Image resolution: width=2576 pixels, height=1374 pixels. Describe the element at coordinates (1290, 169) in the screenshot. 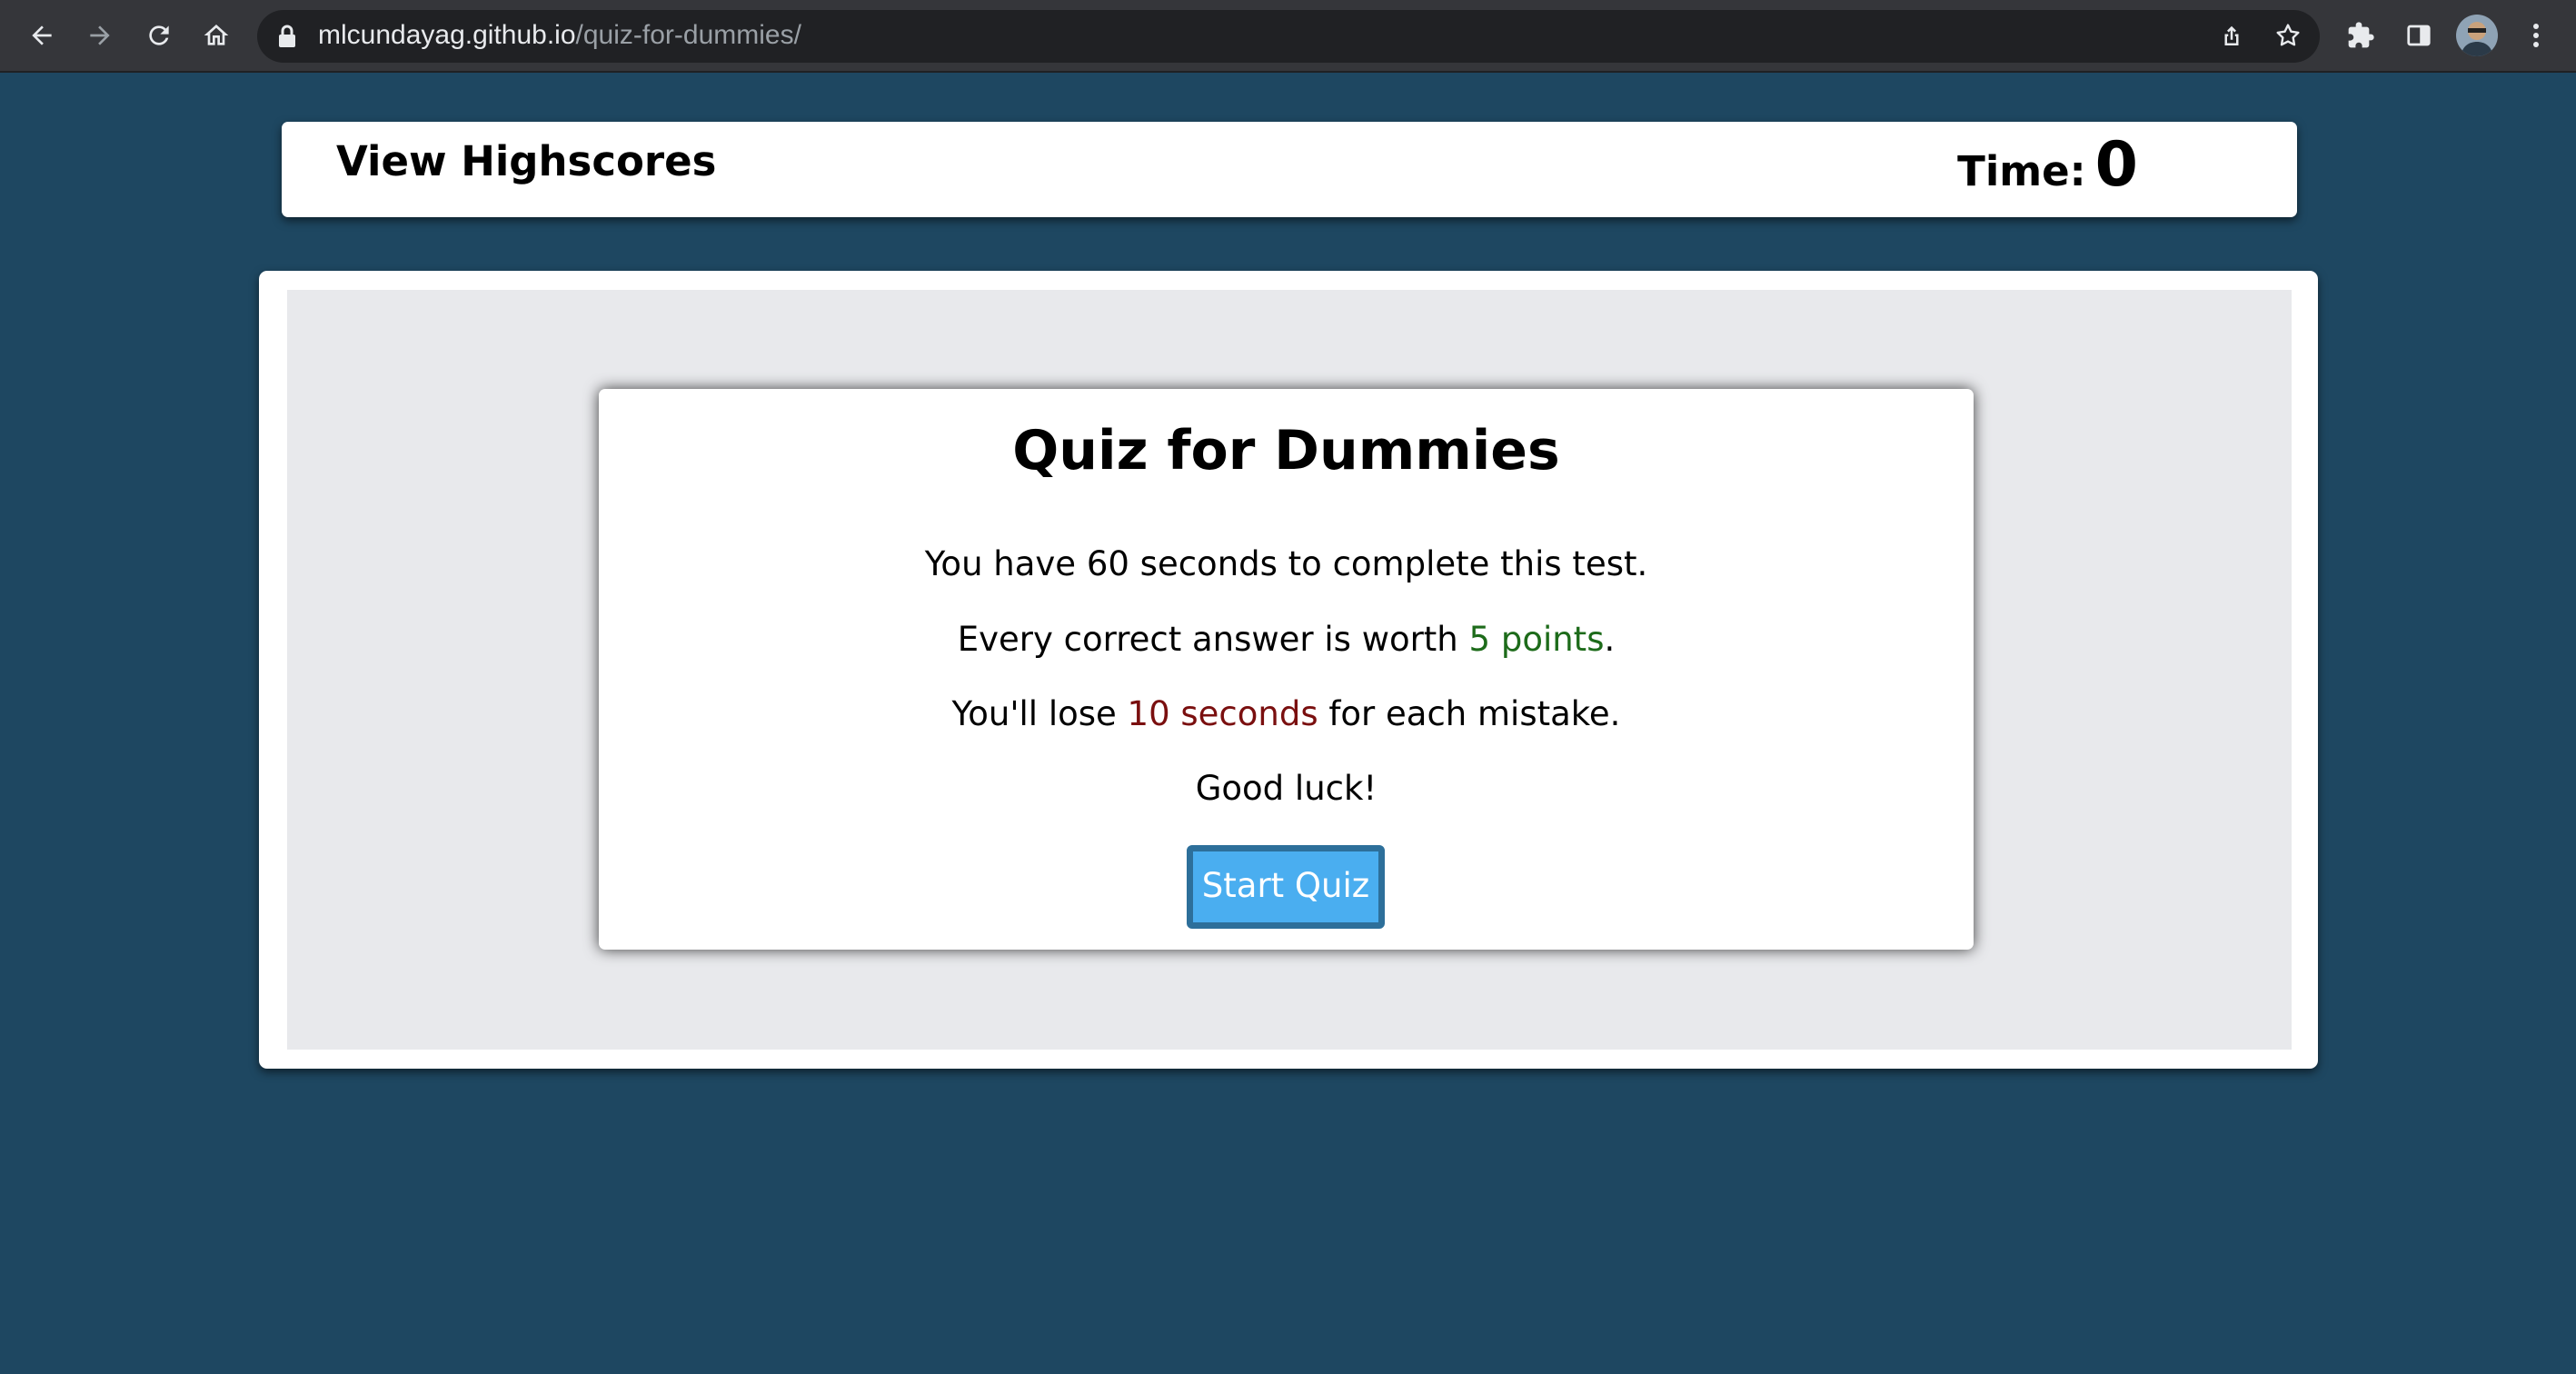

I see `header-bar: View Highscores Time: 0` at that location.